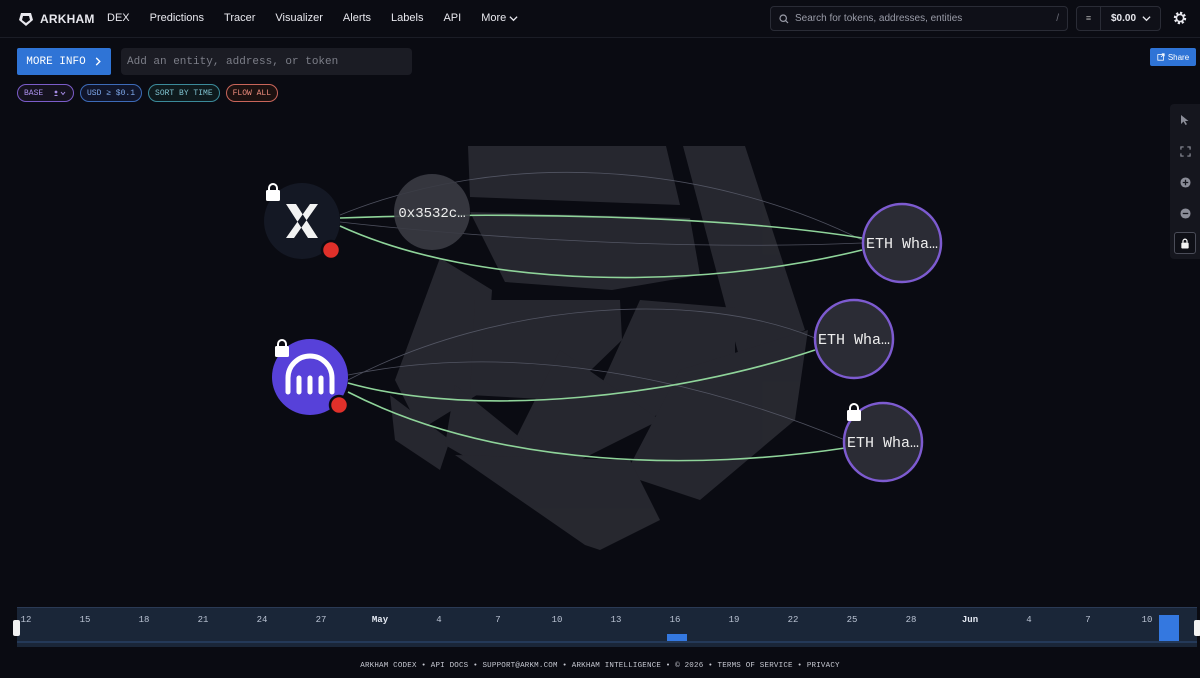 The image size is (1200, 678). What do you see at coordinates (203, 620) in the screenshot?
I see `timeline-tick: 21` at bounding box center [203, 620].